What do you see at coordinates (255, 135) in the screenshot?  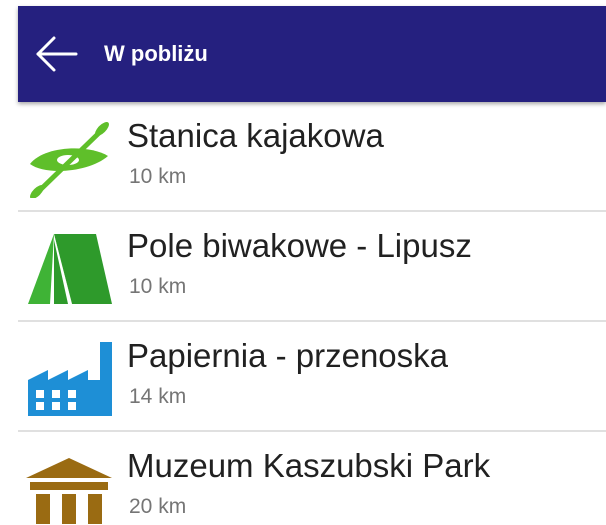 I see `item-title: Stanica kajakowa` at bounding box center [255, 135].